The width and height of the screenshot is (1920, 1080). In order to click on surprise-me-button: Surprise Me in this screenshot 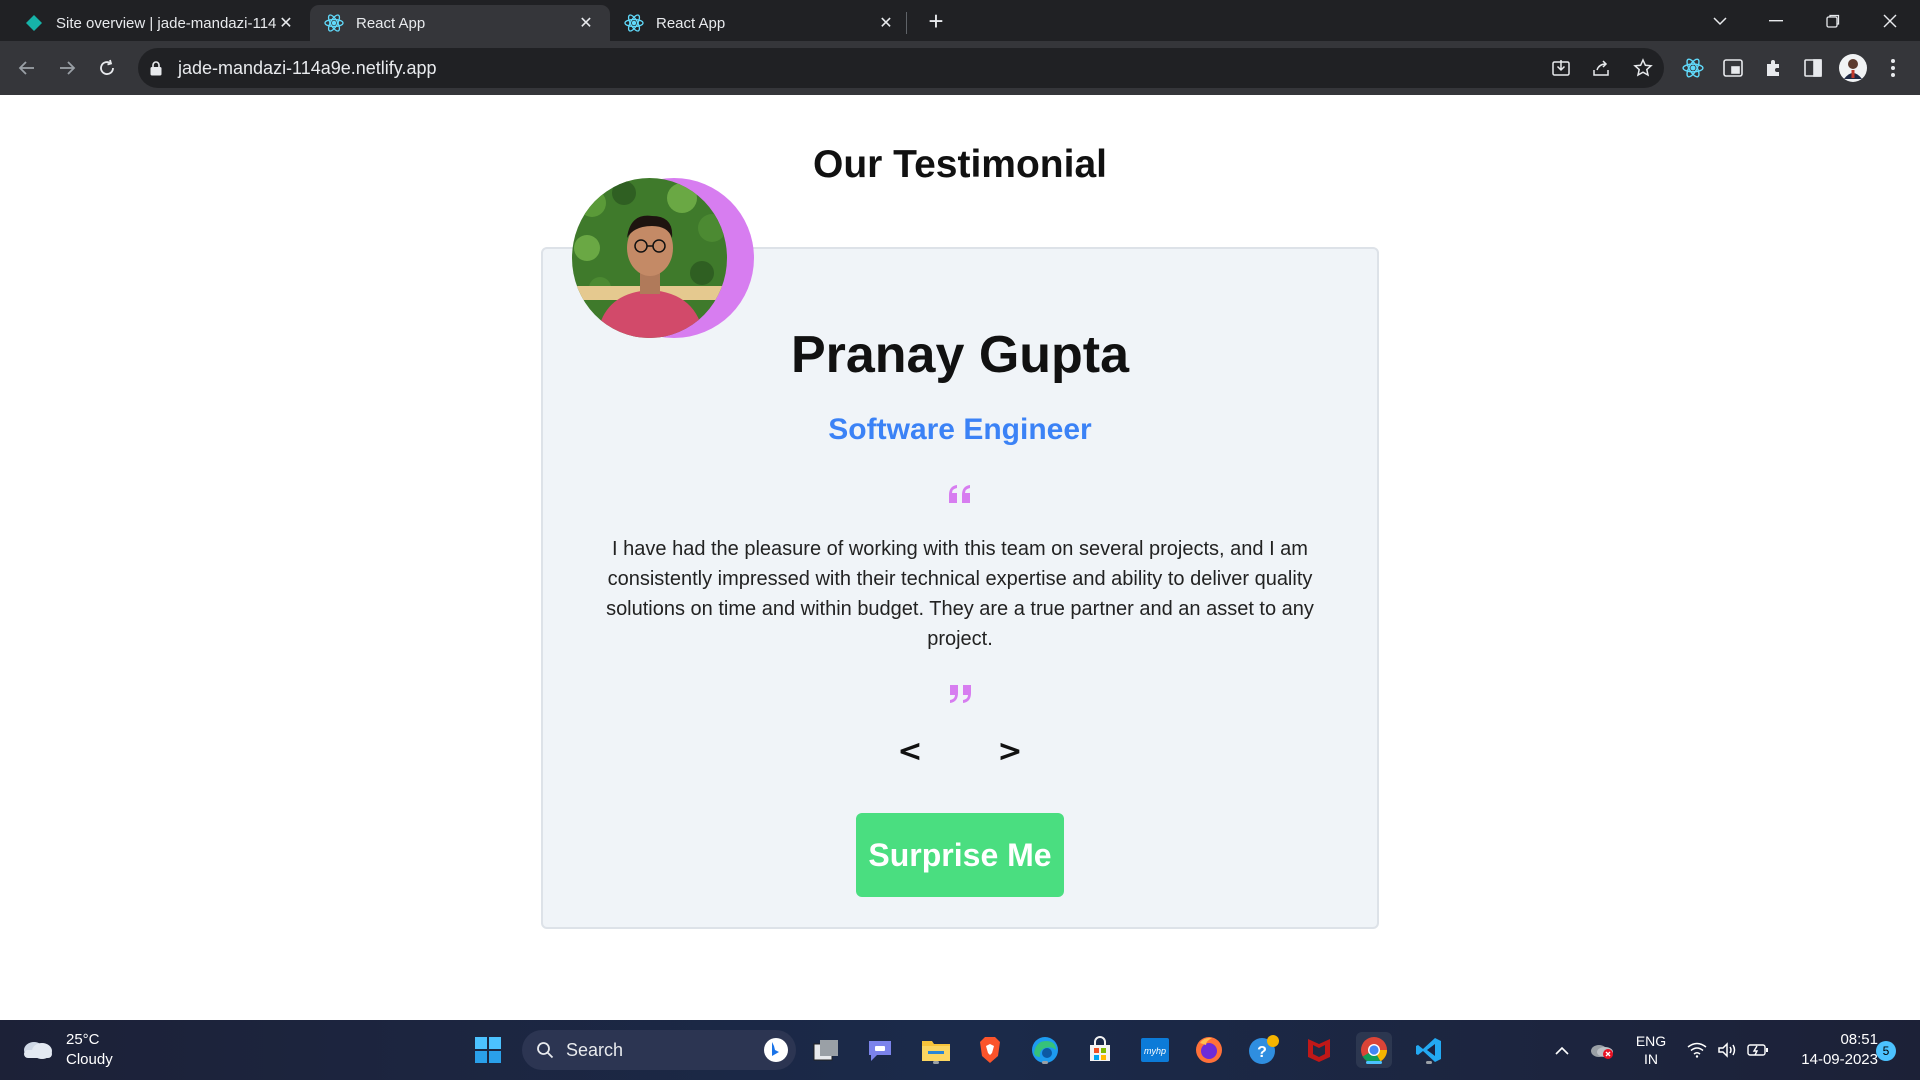, I will do `click(960, 855)`.